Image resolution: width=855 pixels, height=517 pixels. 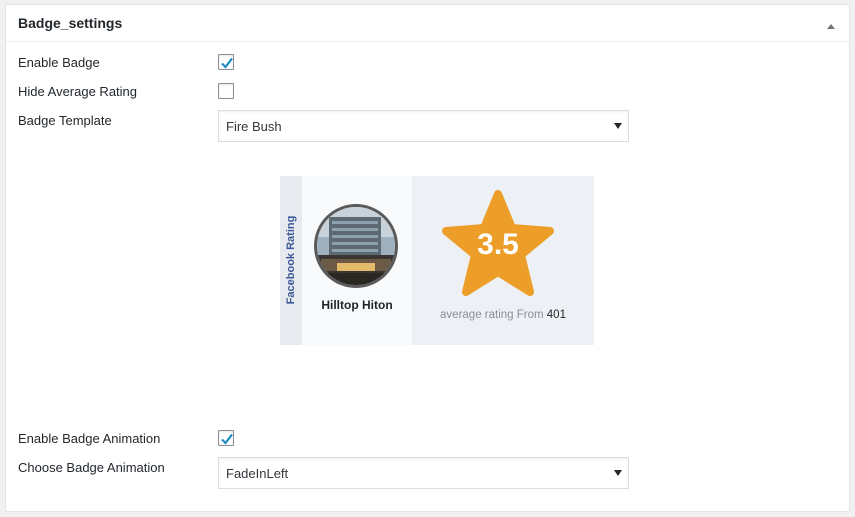 What do you see at coordinates (357, 305) in the screenshot?
I see `business-name: Hilltop Hiton` at bounding box center [357, 305].